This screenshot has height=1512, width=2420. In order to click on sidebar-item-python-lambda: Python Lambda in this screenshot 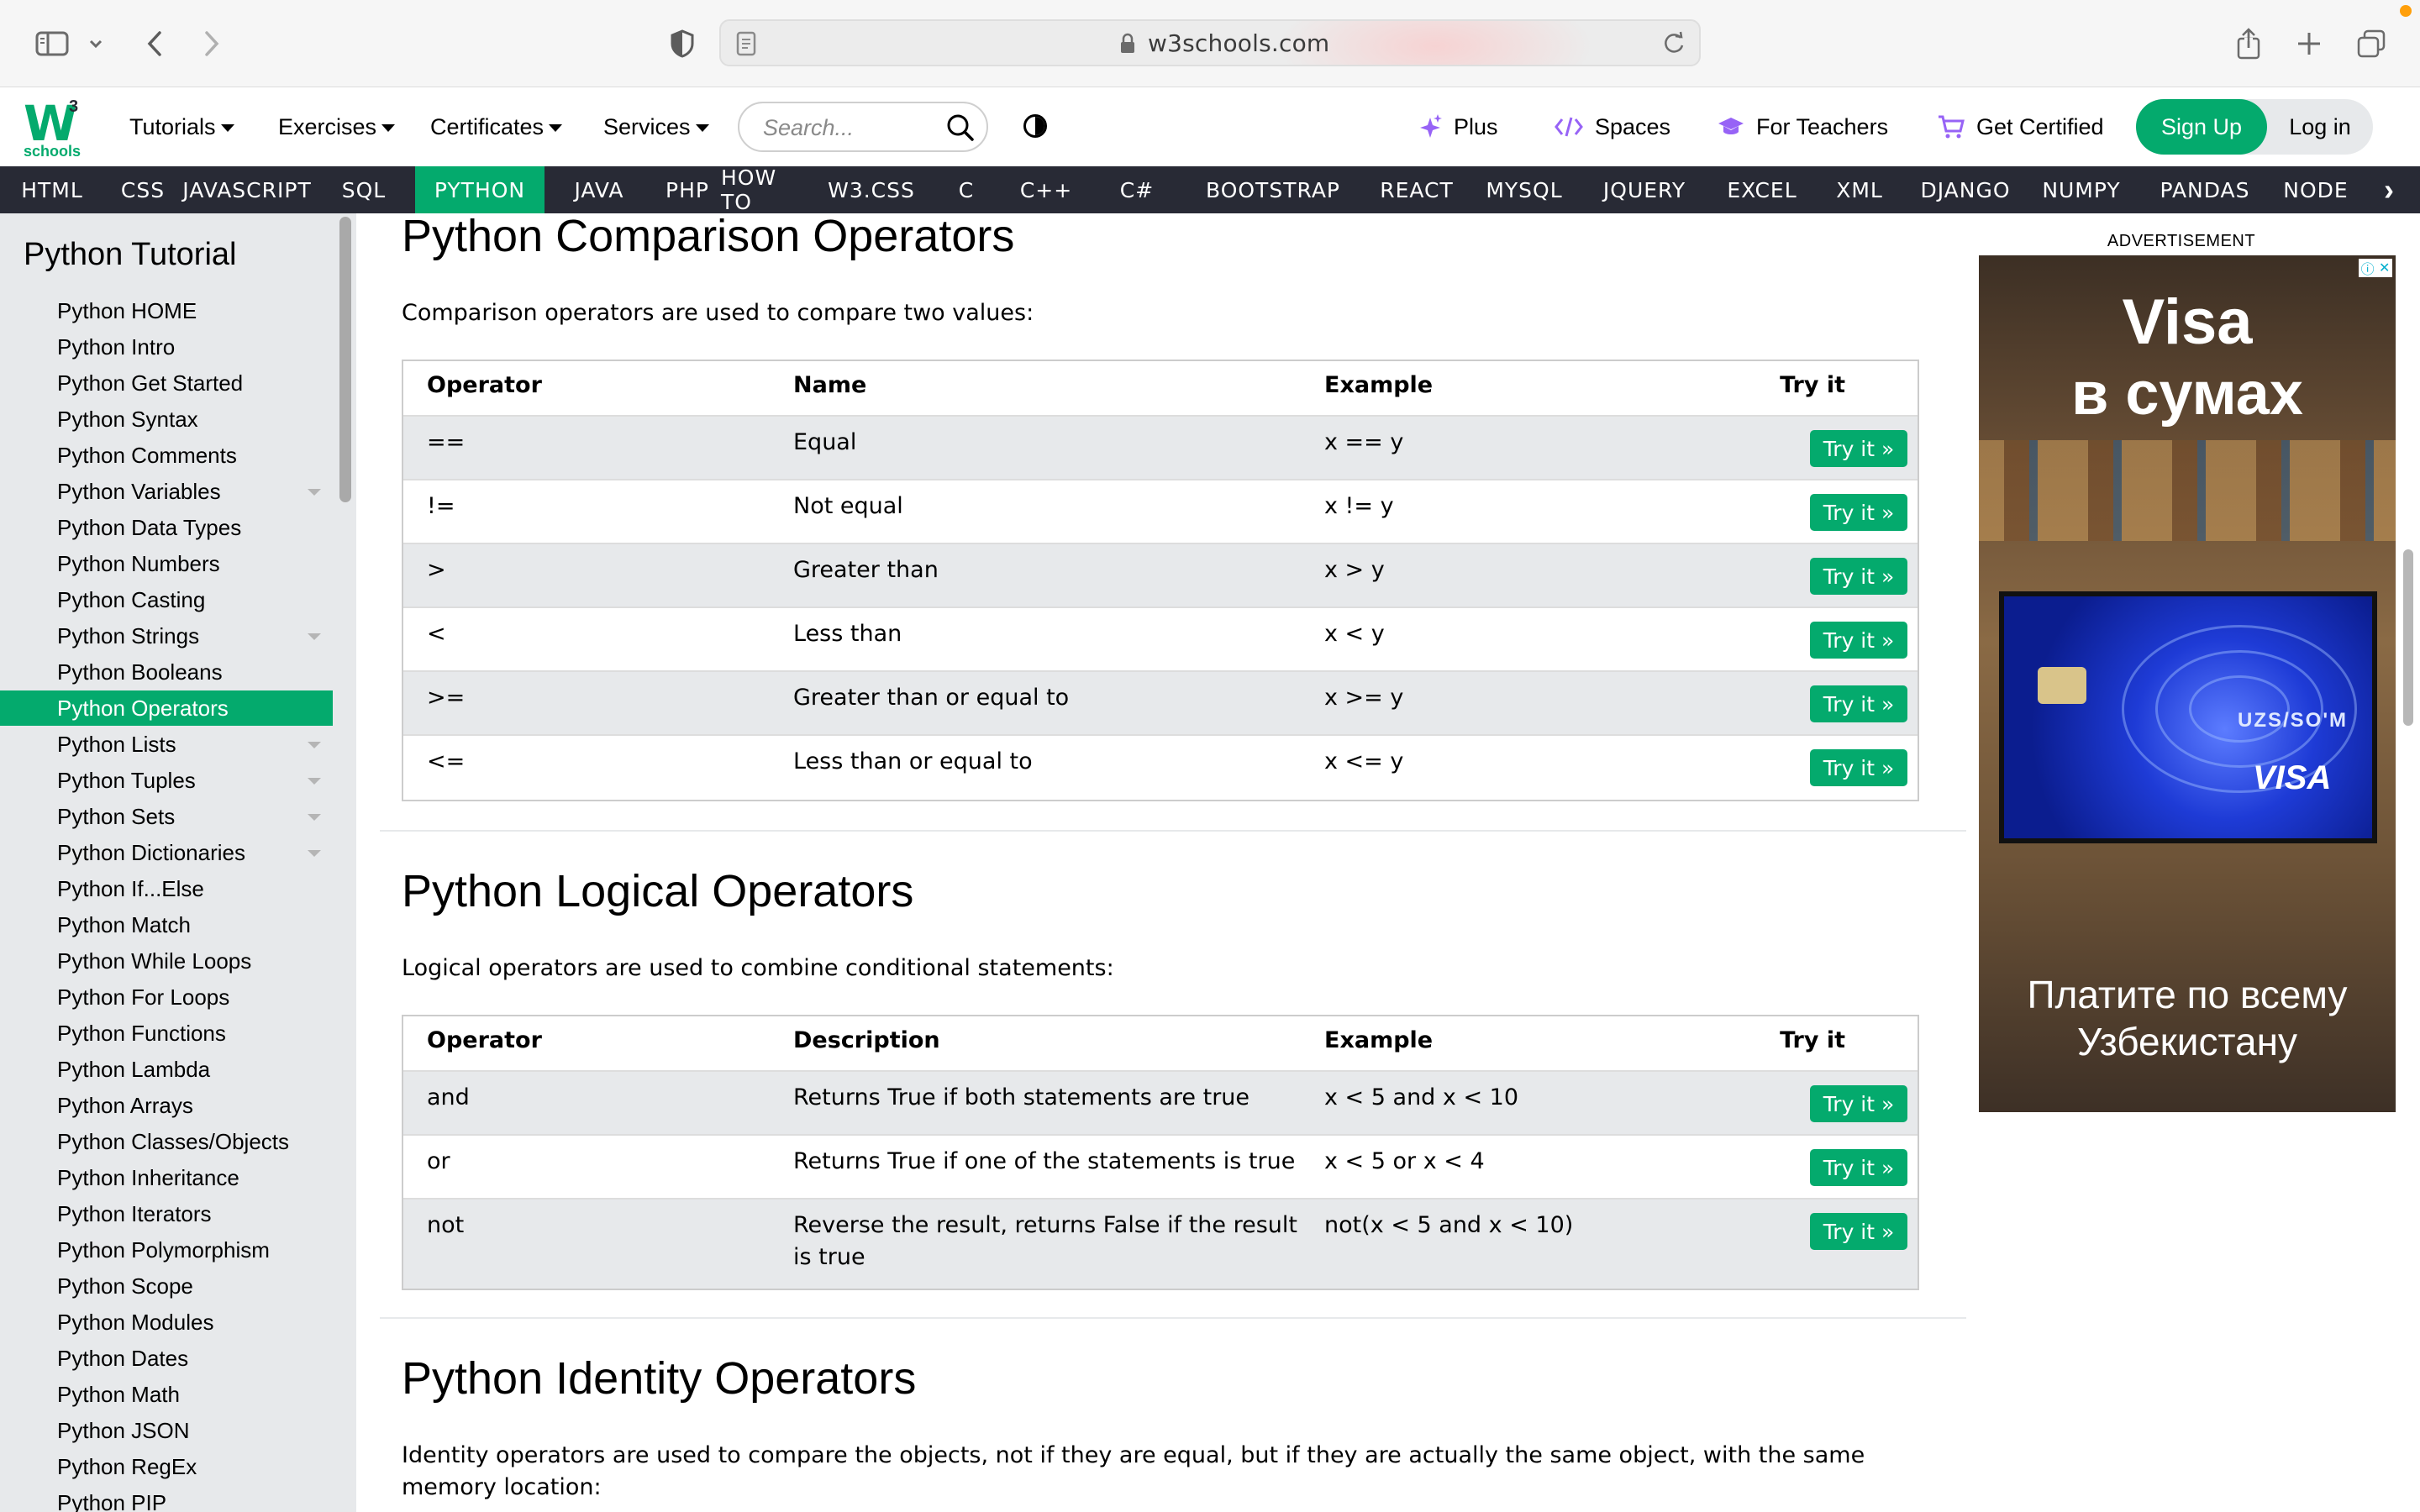, I will do `click(166, 1069)`.